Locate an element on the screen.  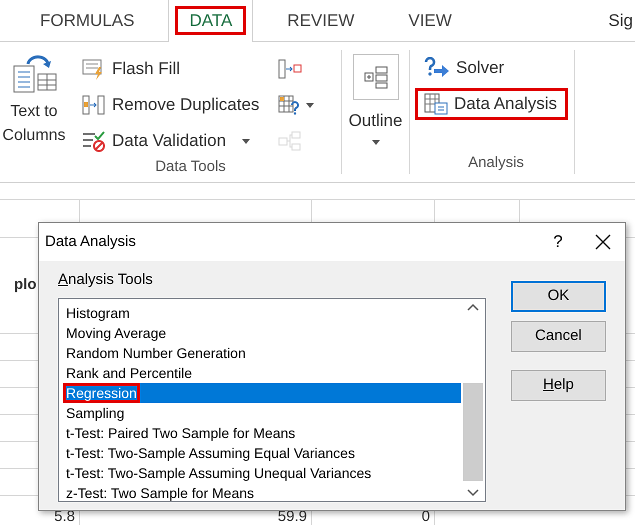
relationships-icon is located at coordinates (290, 141).